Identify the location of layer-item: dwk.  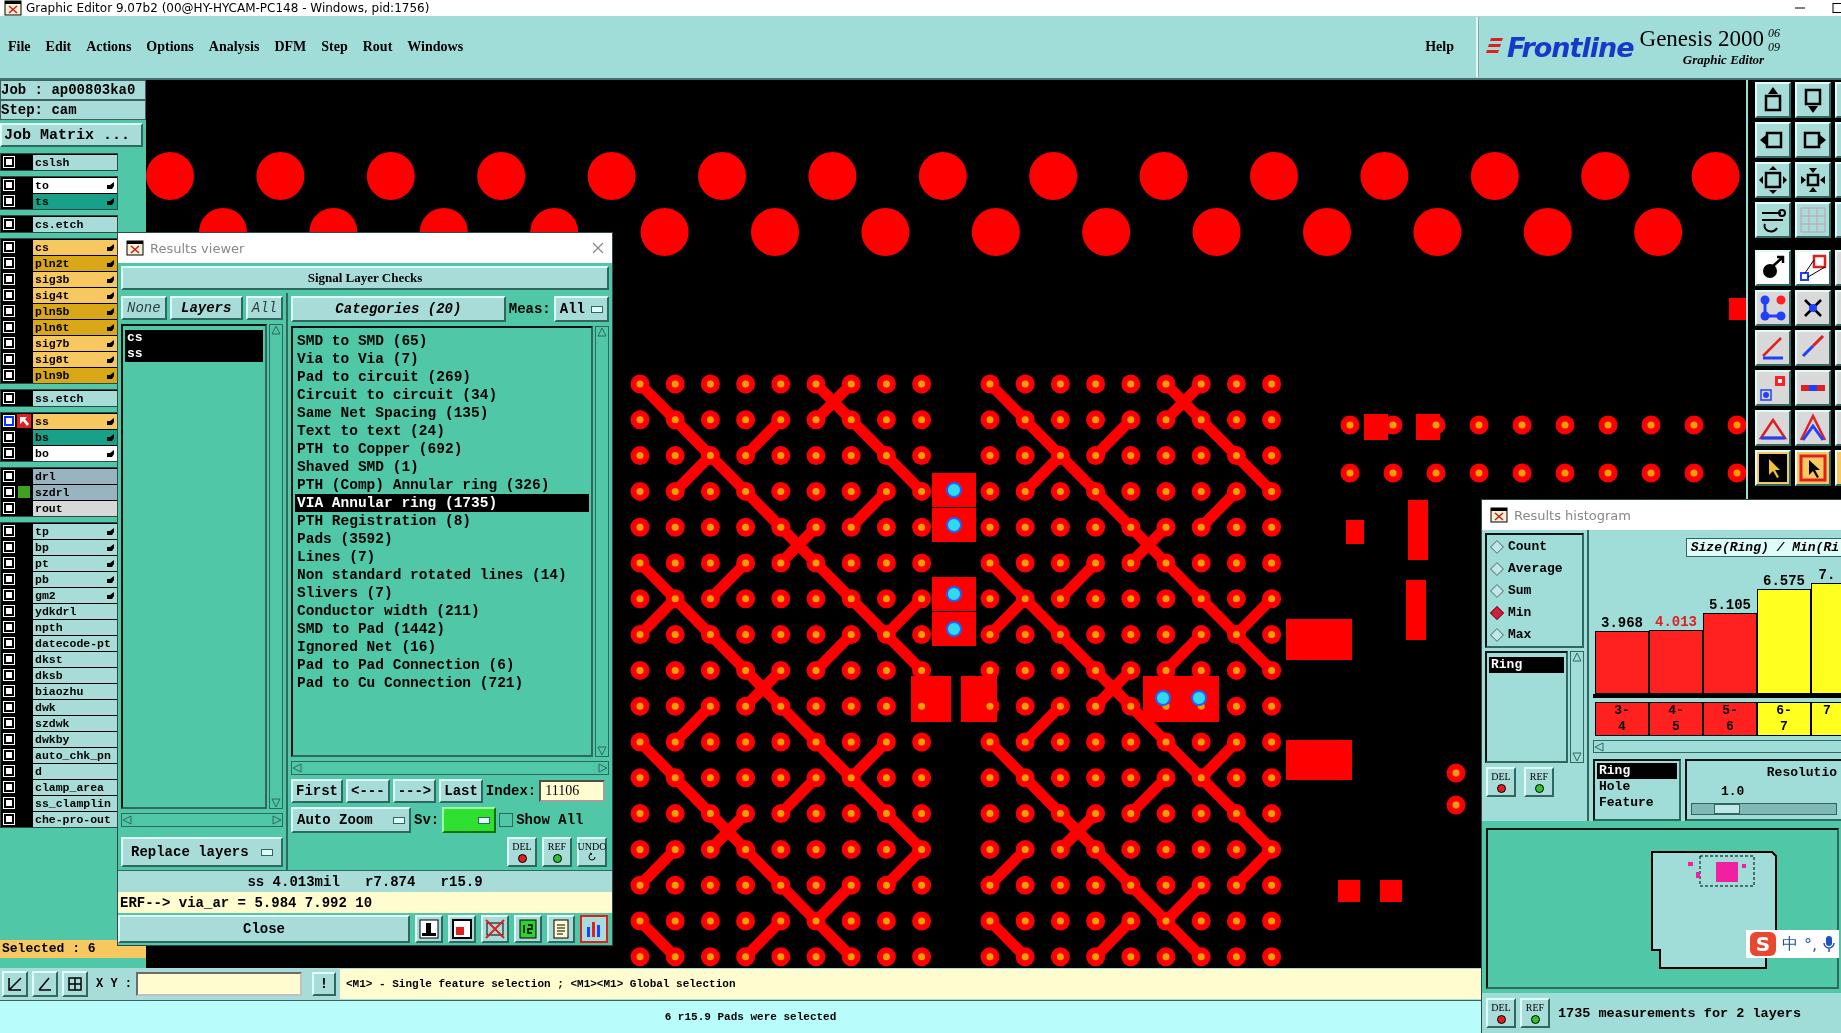
(75, 707).